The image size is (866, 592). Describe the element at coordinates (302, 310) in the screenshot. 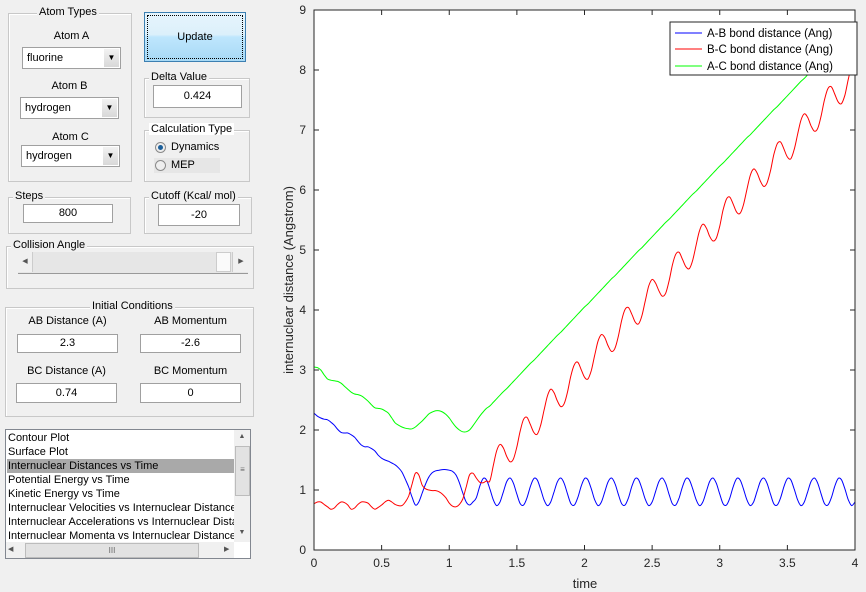

I see `y-tick-label: 4` at that location.